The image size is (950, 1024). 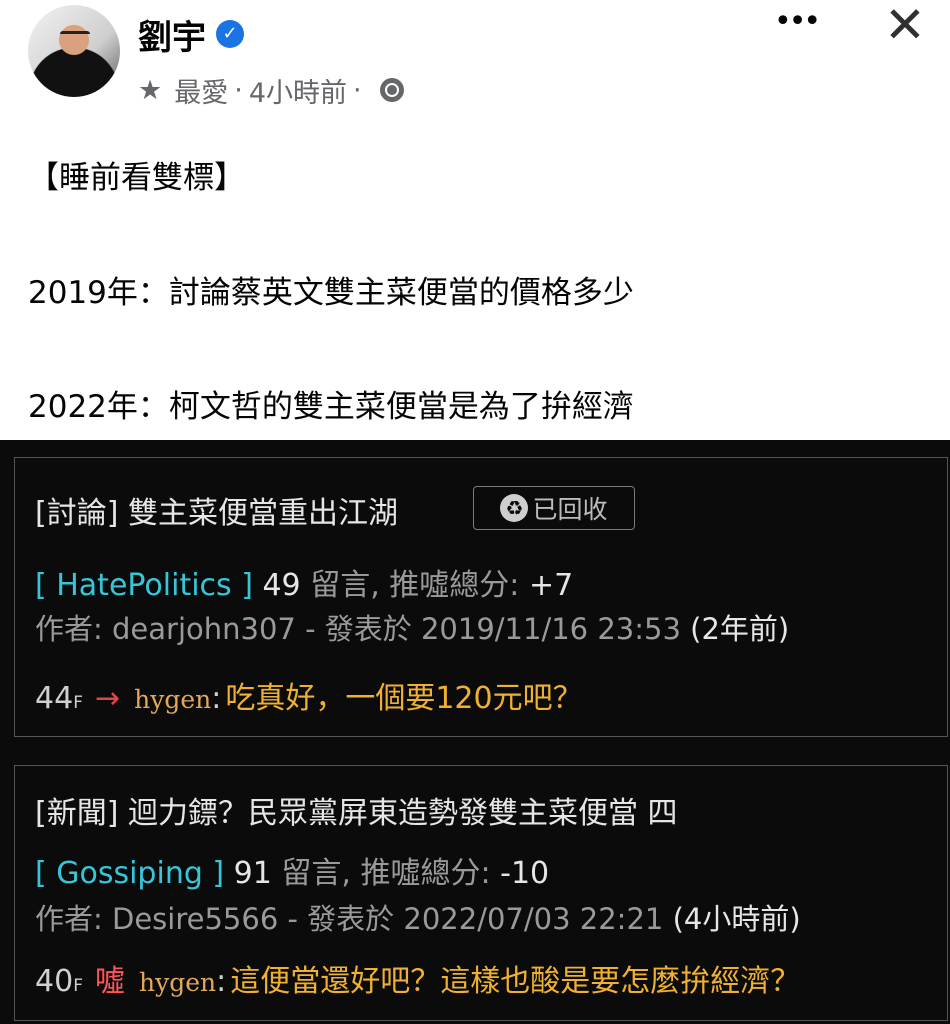 I want to click on comment-message: 這便當還好吧？這樣也酸是要怎麼拚經濟？, so click(x=515, y=981).